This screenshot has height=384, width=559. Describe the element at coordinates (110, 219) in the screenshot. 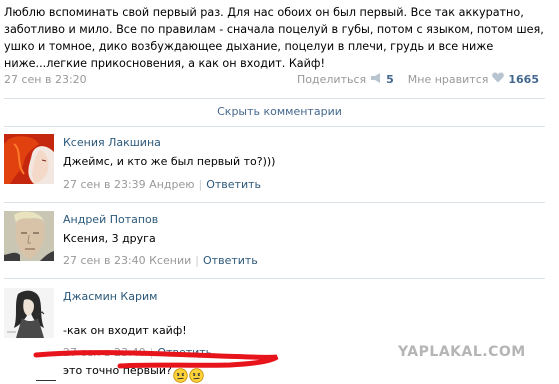

I see `comment-author: Андрей Потапов` at that location.